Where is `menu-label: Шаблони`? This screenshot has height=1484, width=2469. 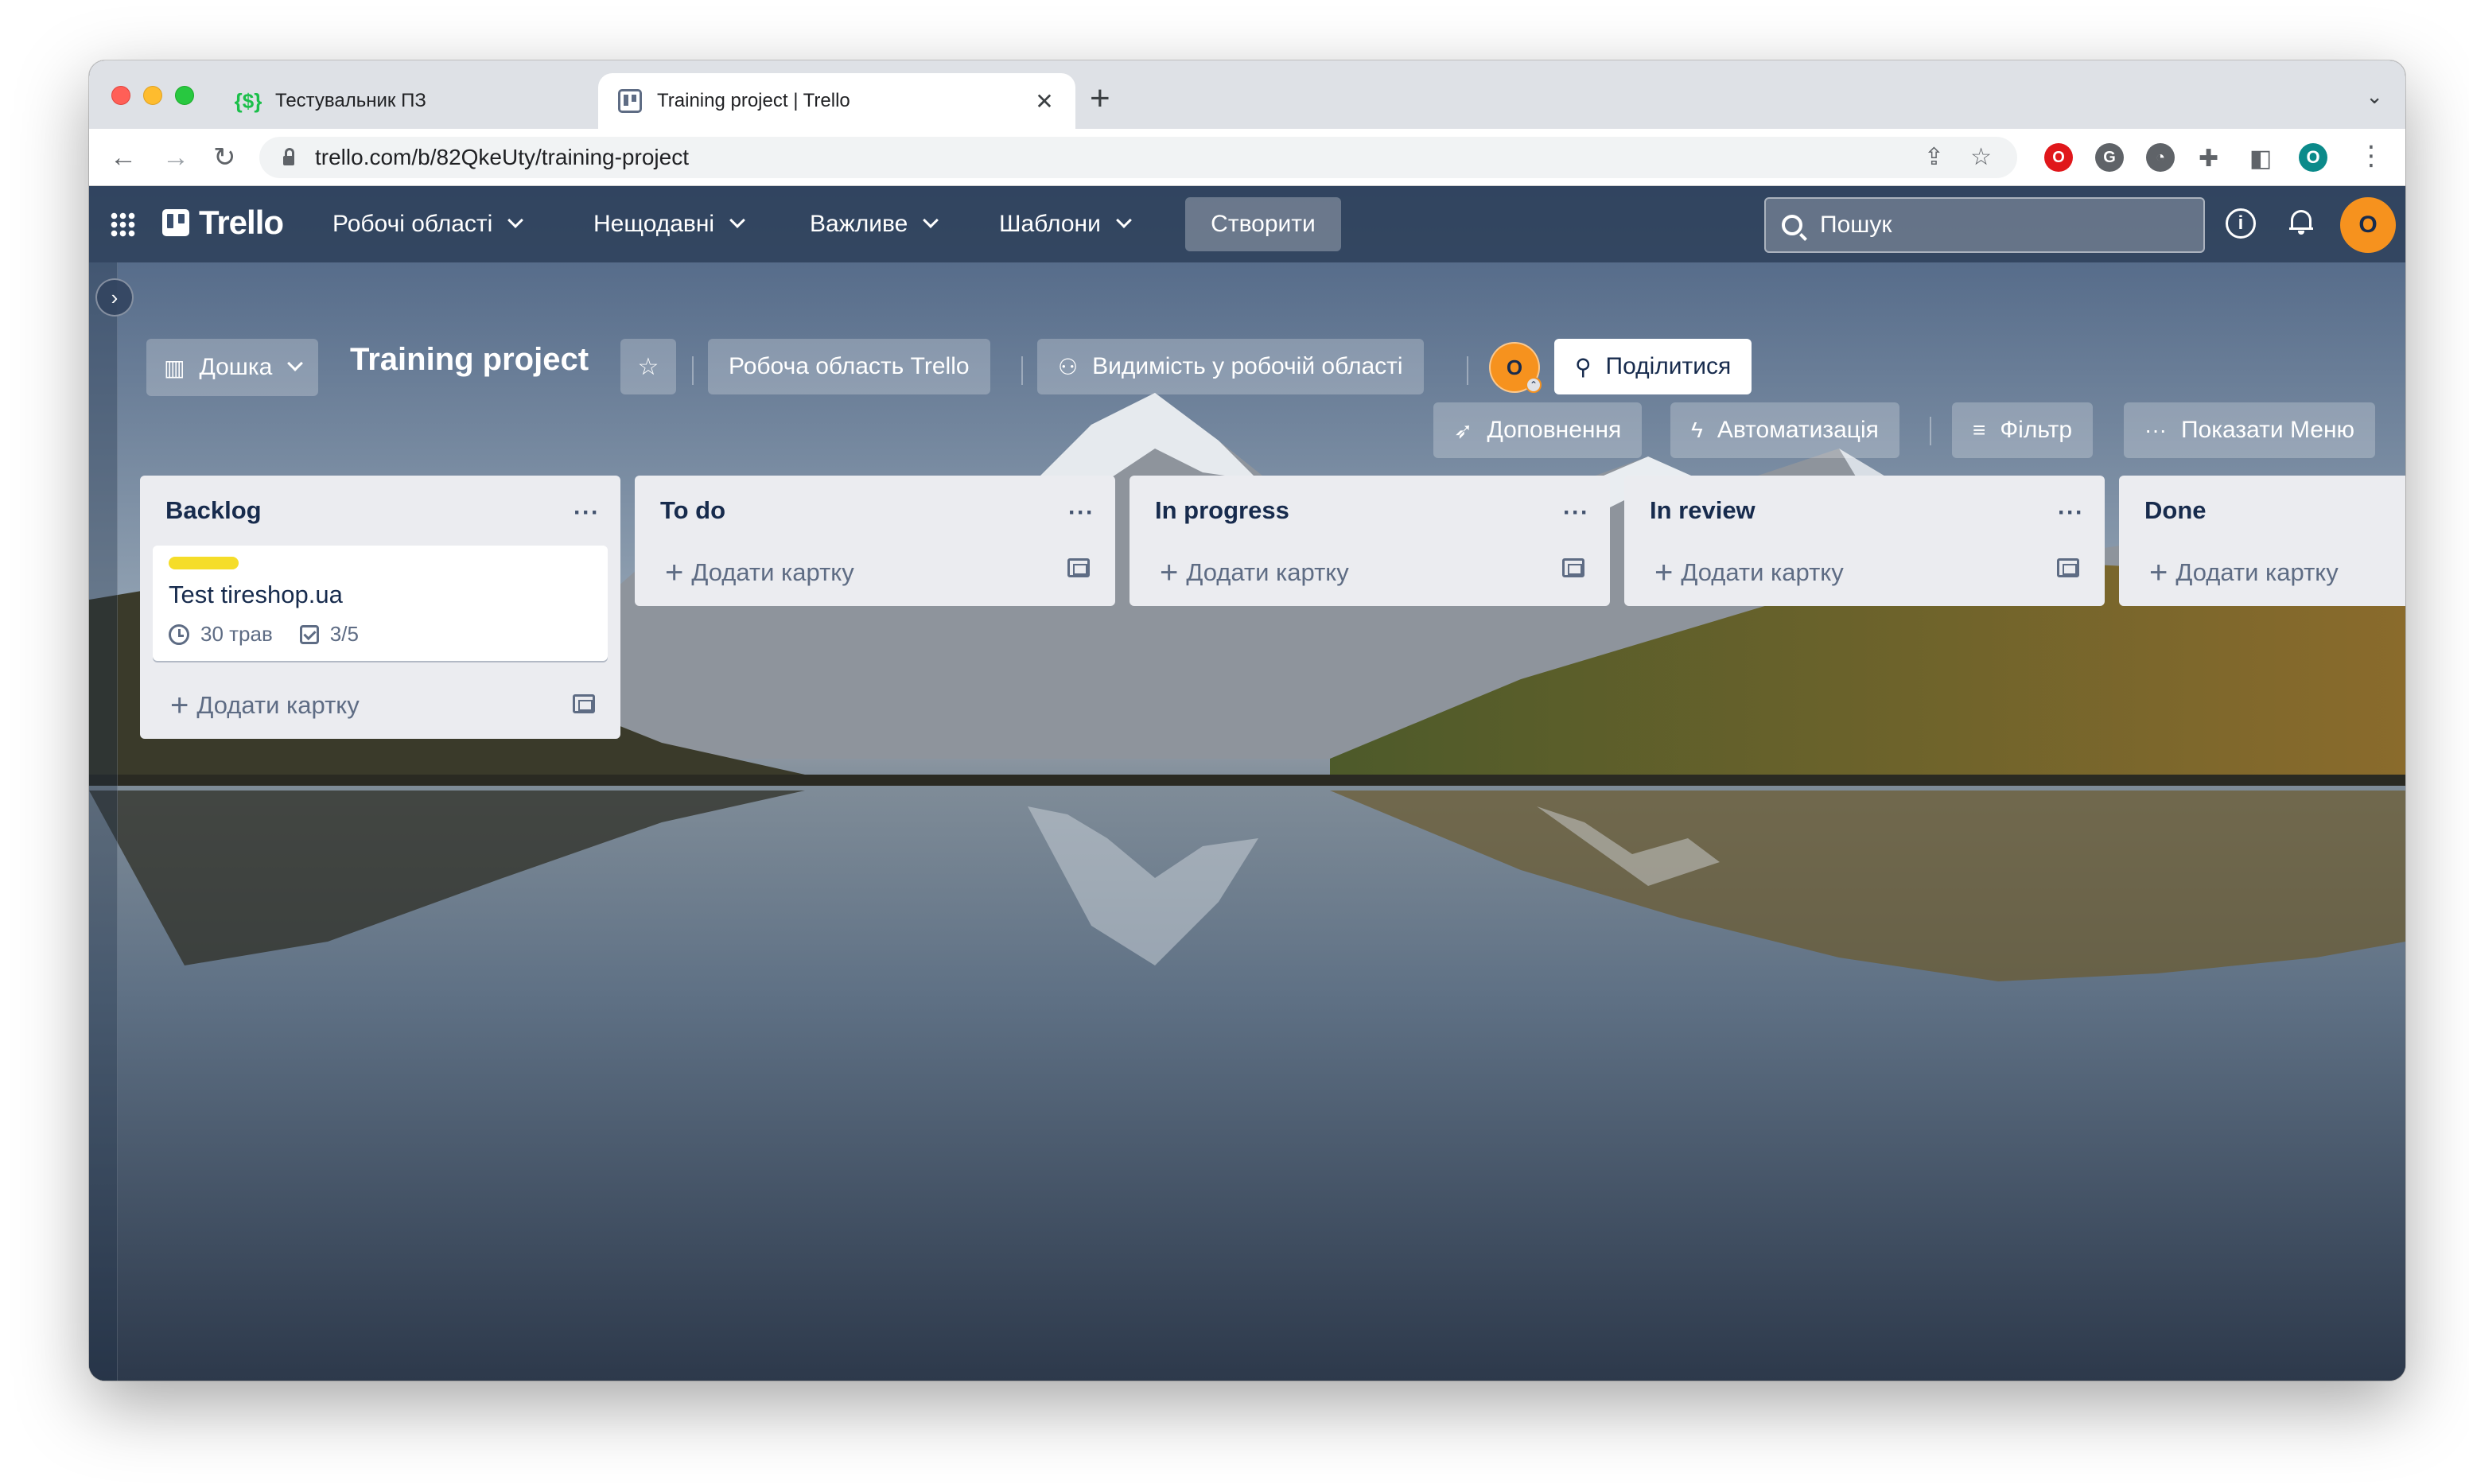 menu-label: Шаблони is located at coordinates (1050, 224).